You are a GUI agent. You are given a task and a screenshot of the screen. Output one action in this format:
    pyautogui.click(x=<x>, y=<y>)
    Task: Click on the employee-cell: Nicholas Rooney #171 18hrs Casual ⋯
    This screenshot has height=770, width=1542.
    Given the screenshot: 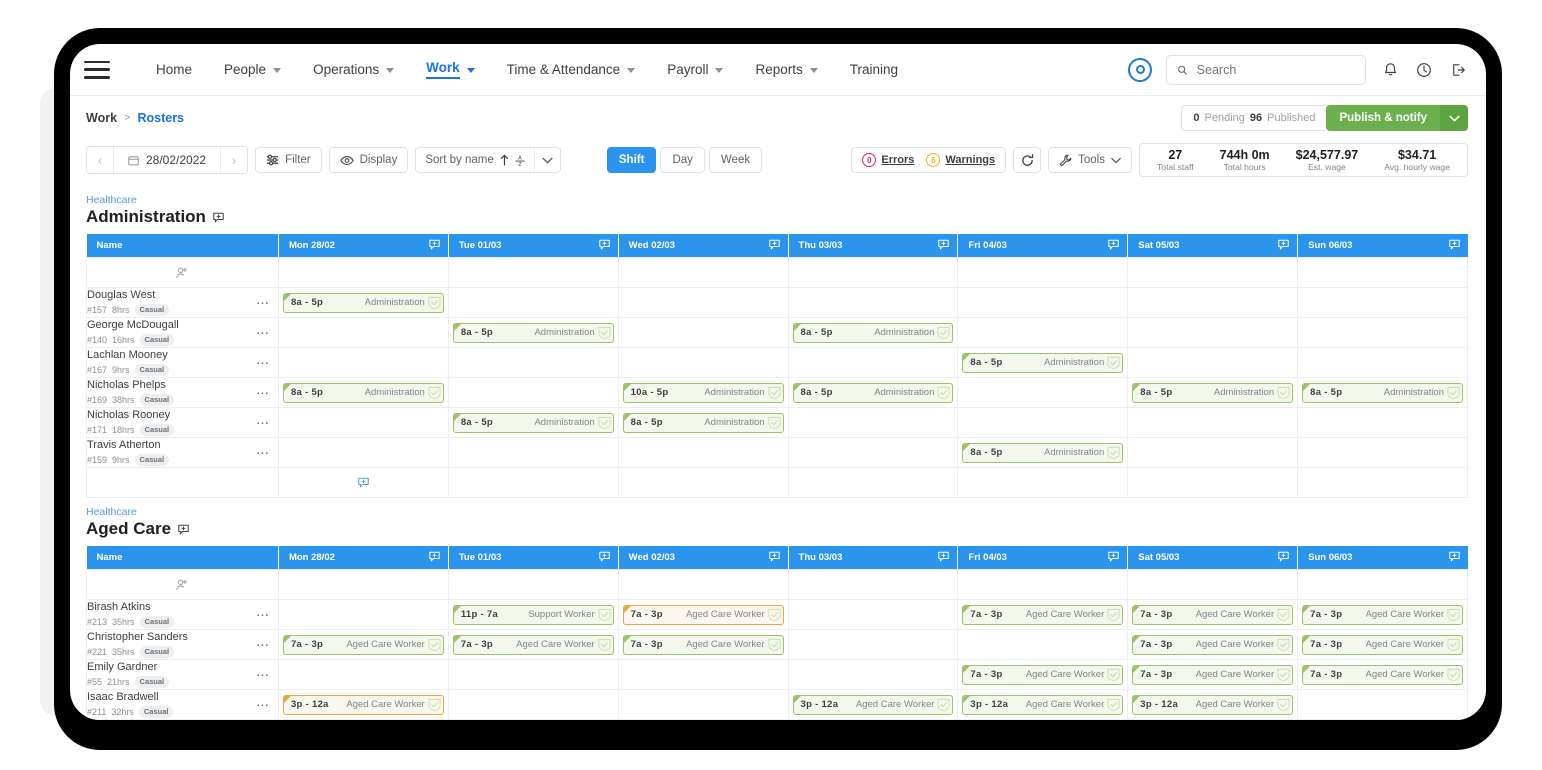 What is the action you would take?
    pyautogui.click(x=182, y=422)
    